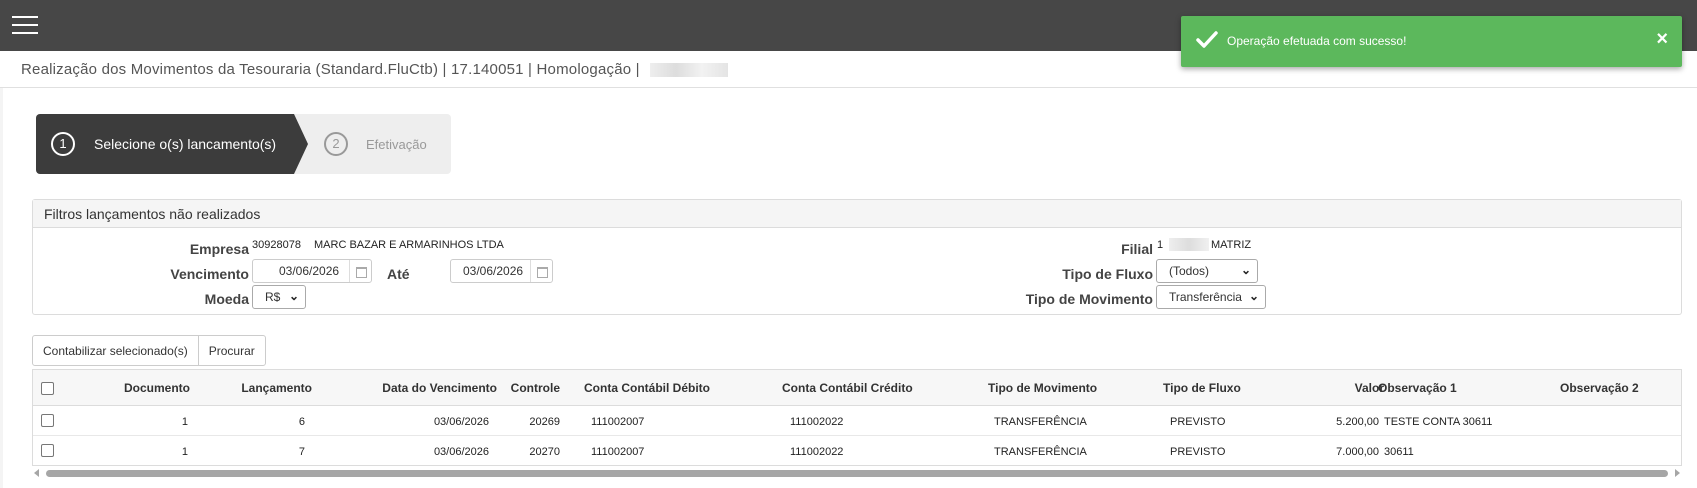 The height and width of the screenshot is (488, 1697). I want to click on empresa-code: 30928078, so click(276, 245).